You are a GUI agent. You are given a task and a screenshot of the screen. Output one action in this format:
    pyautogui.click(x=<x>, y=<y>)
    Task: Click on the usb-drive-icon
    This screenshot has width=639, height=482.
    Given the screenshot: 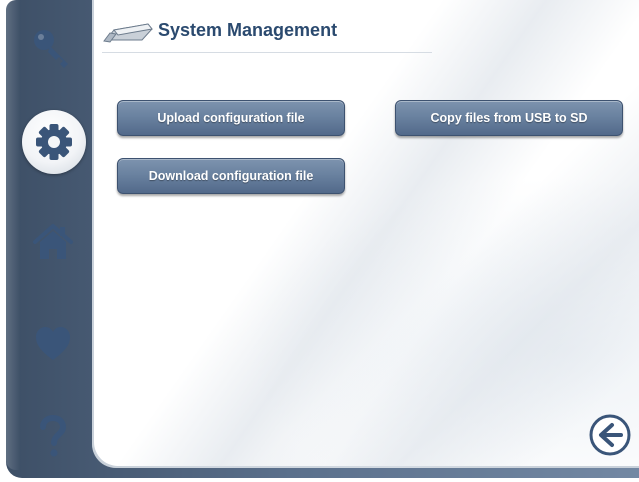 What is the action you would take?
    pyautogui.click(x=128, y=33)
    